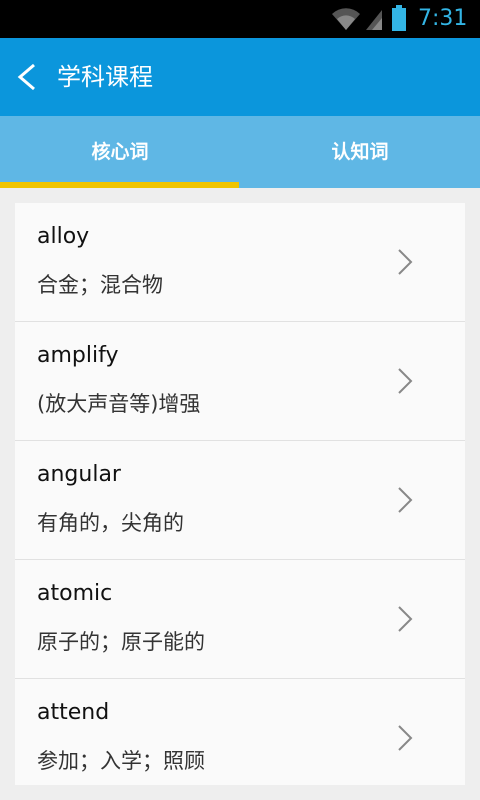 This screenshot has width=480, height=800. What do you see at coordinates (73, 712) in the screenshot?
I see `word-term: attend` at bounding box center [73, 712].